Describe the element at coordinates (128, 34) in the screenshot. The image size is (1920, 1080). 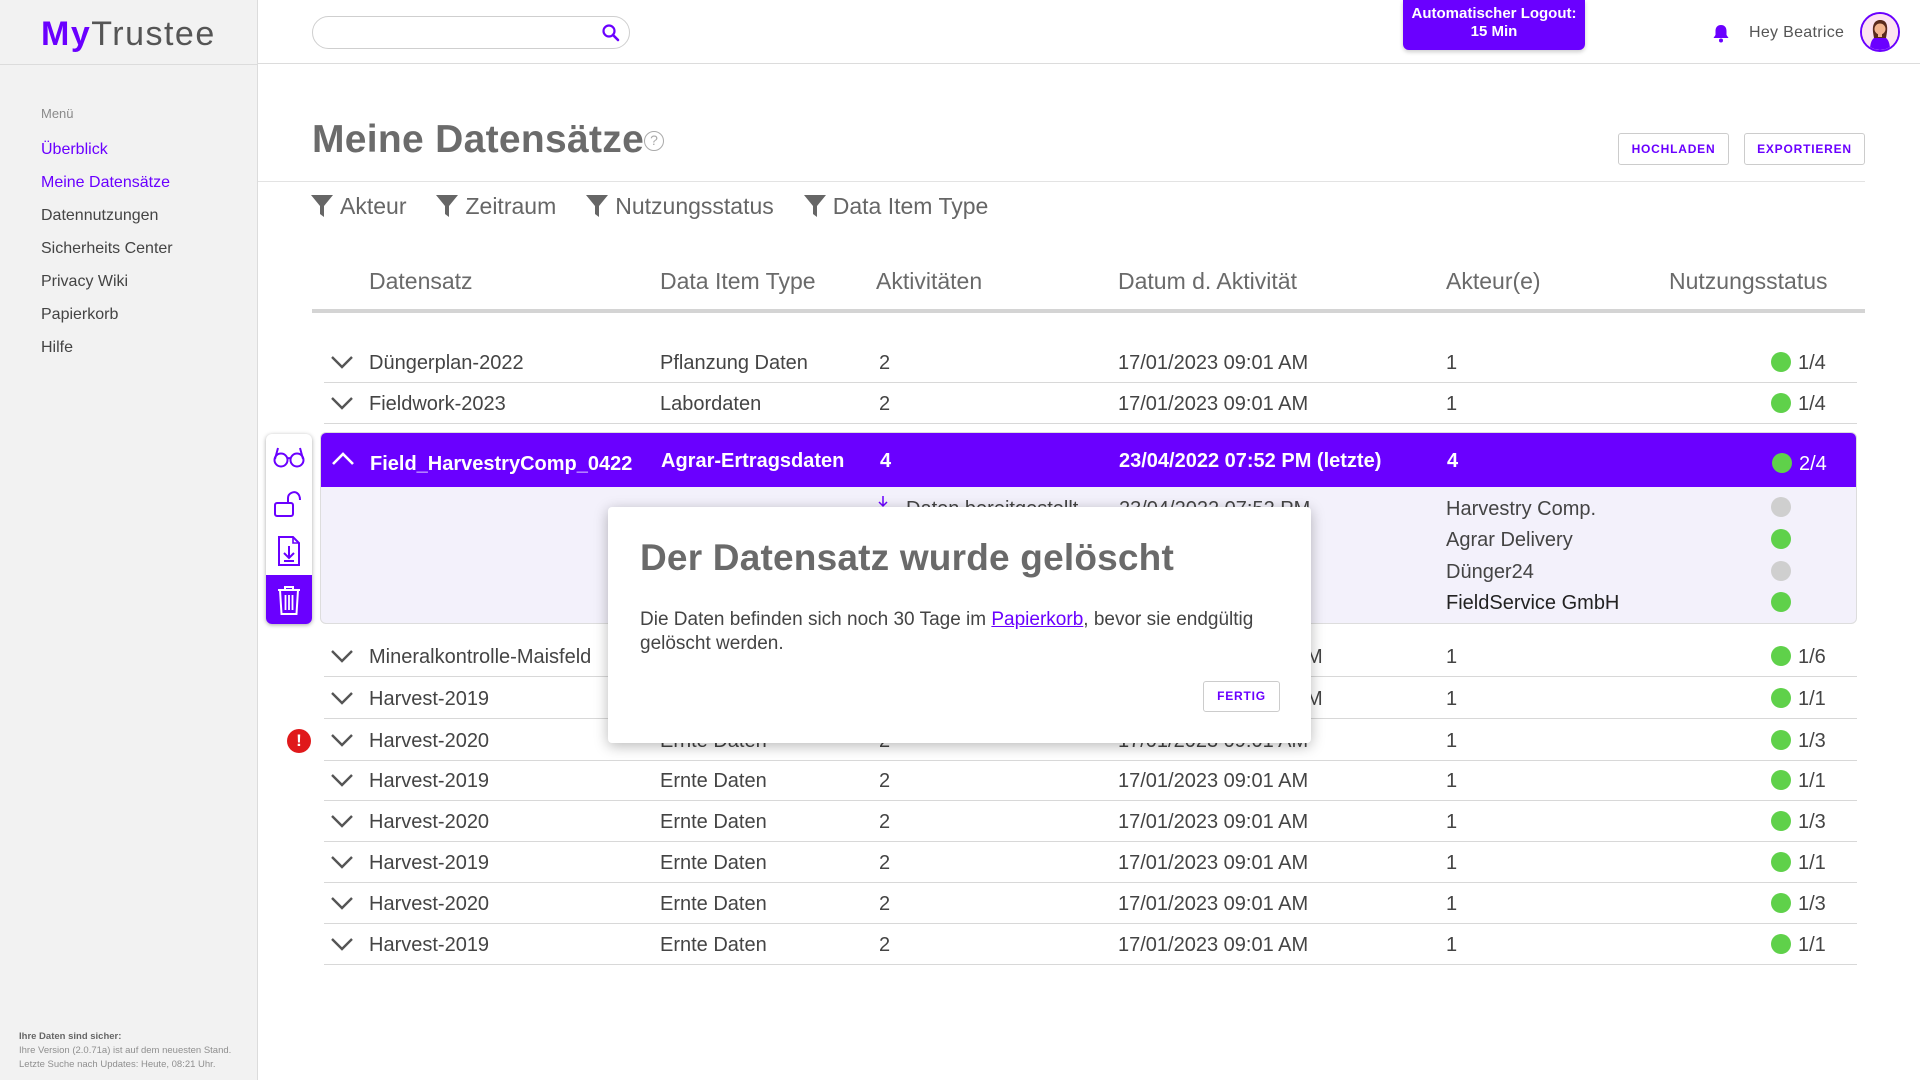
I see `logo: MyTrustee` at that location.